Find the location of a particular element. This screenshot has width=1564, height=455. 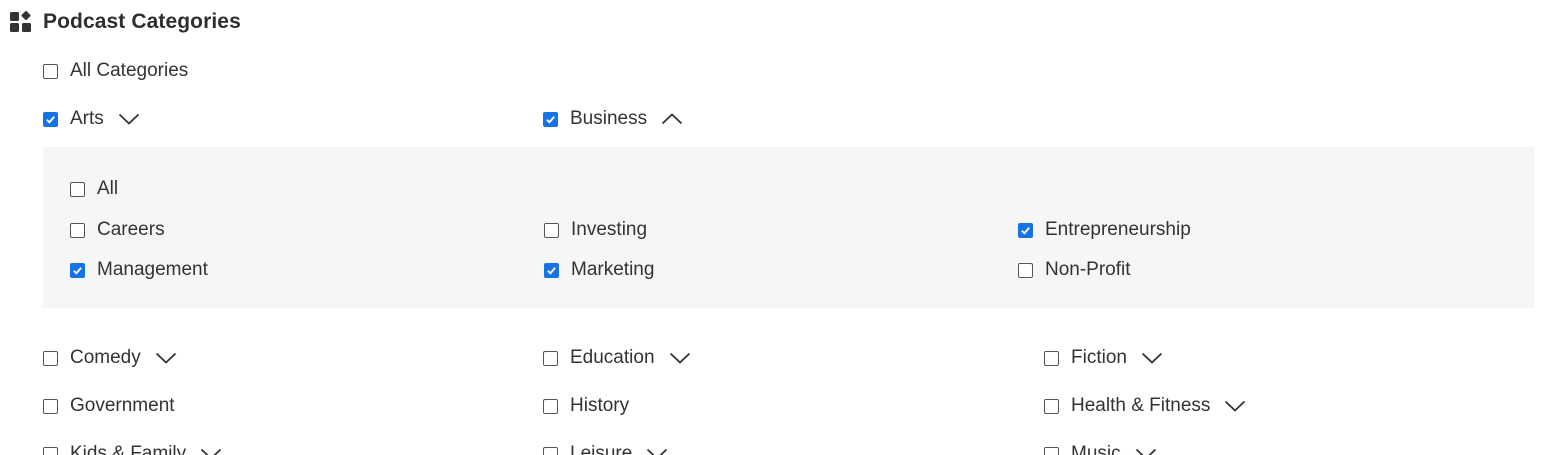

category-option: Comedy is located at coordinates (110, 358).